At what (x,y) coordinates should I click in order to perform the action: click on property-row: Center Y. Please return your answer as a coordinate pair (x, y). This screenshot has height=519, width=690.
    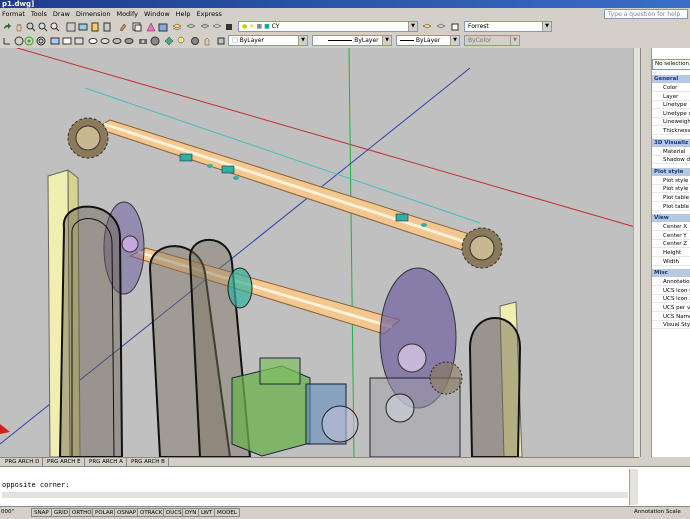
    Looking at the image, I should click on (671, 235).